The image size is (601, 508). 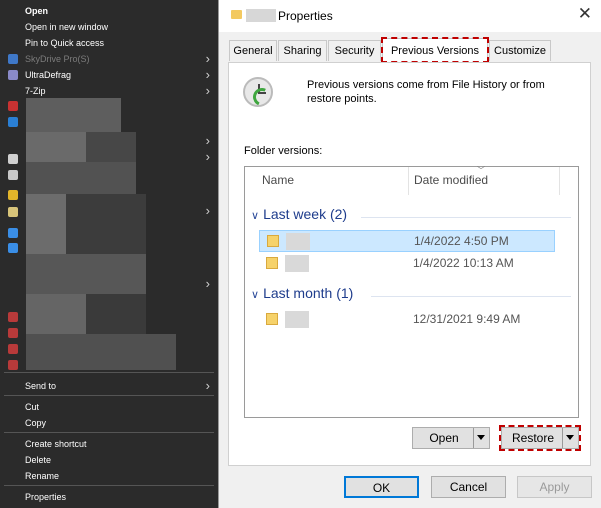 I want to click on apply-button: Apply, so click(x=554, y=487).